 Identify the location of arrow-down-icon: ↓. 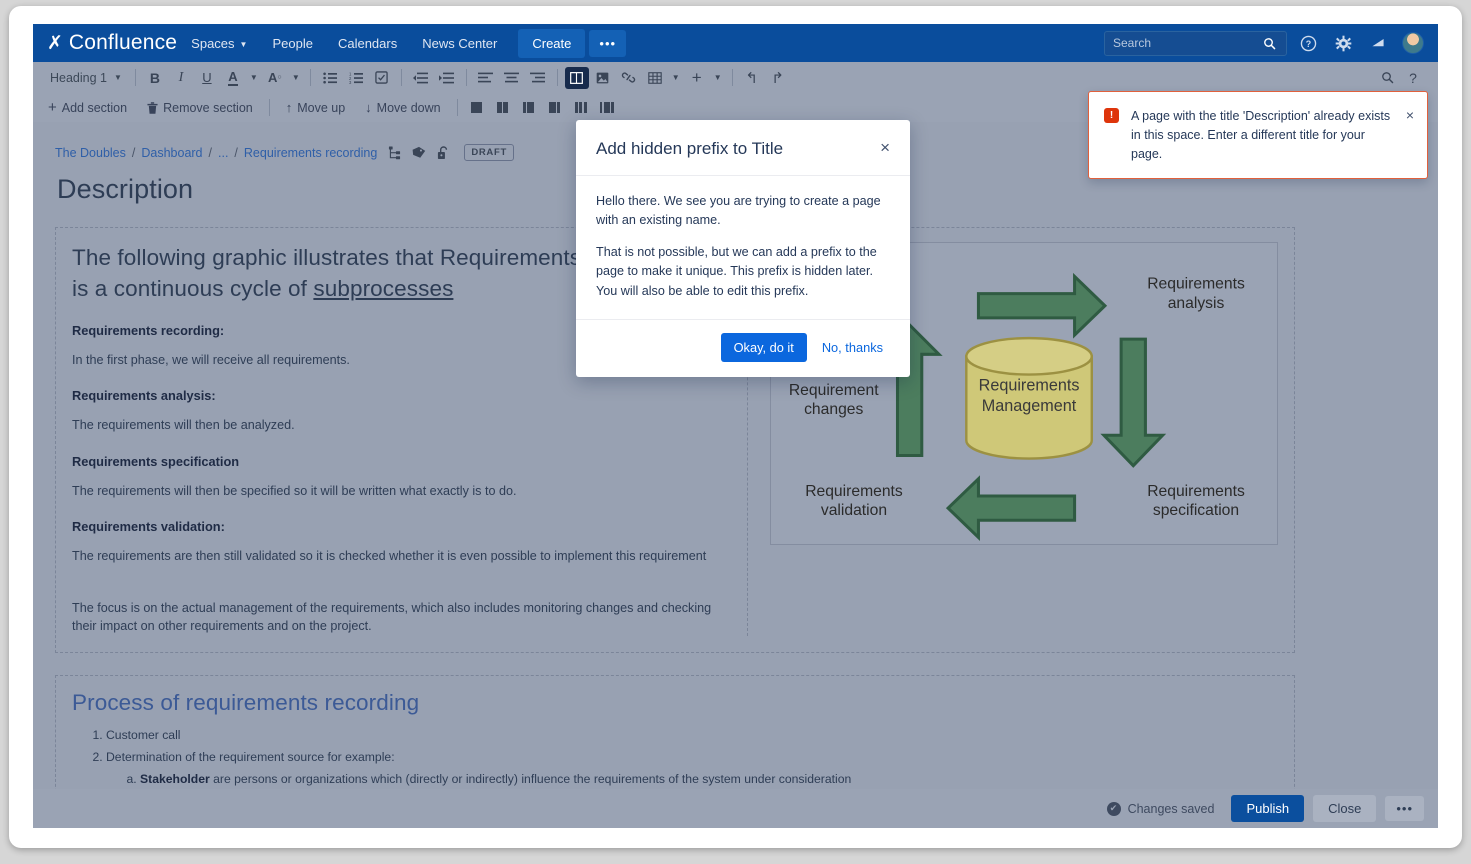
(368, 107).